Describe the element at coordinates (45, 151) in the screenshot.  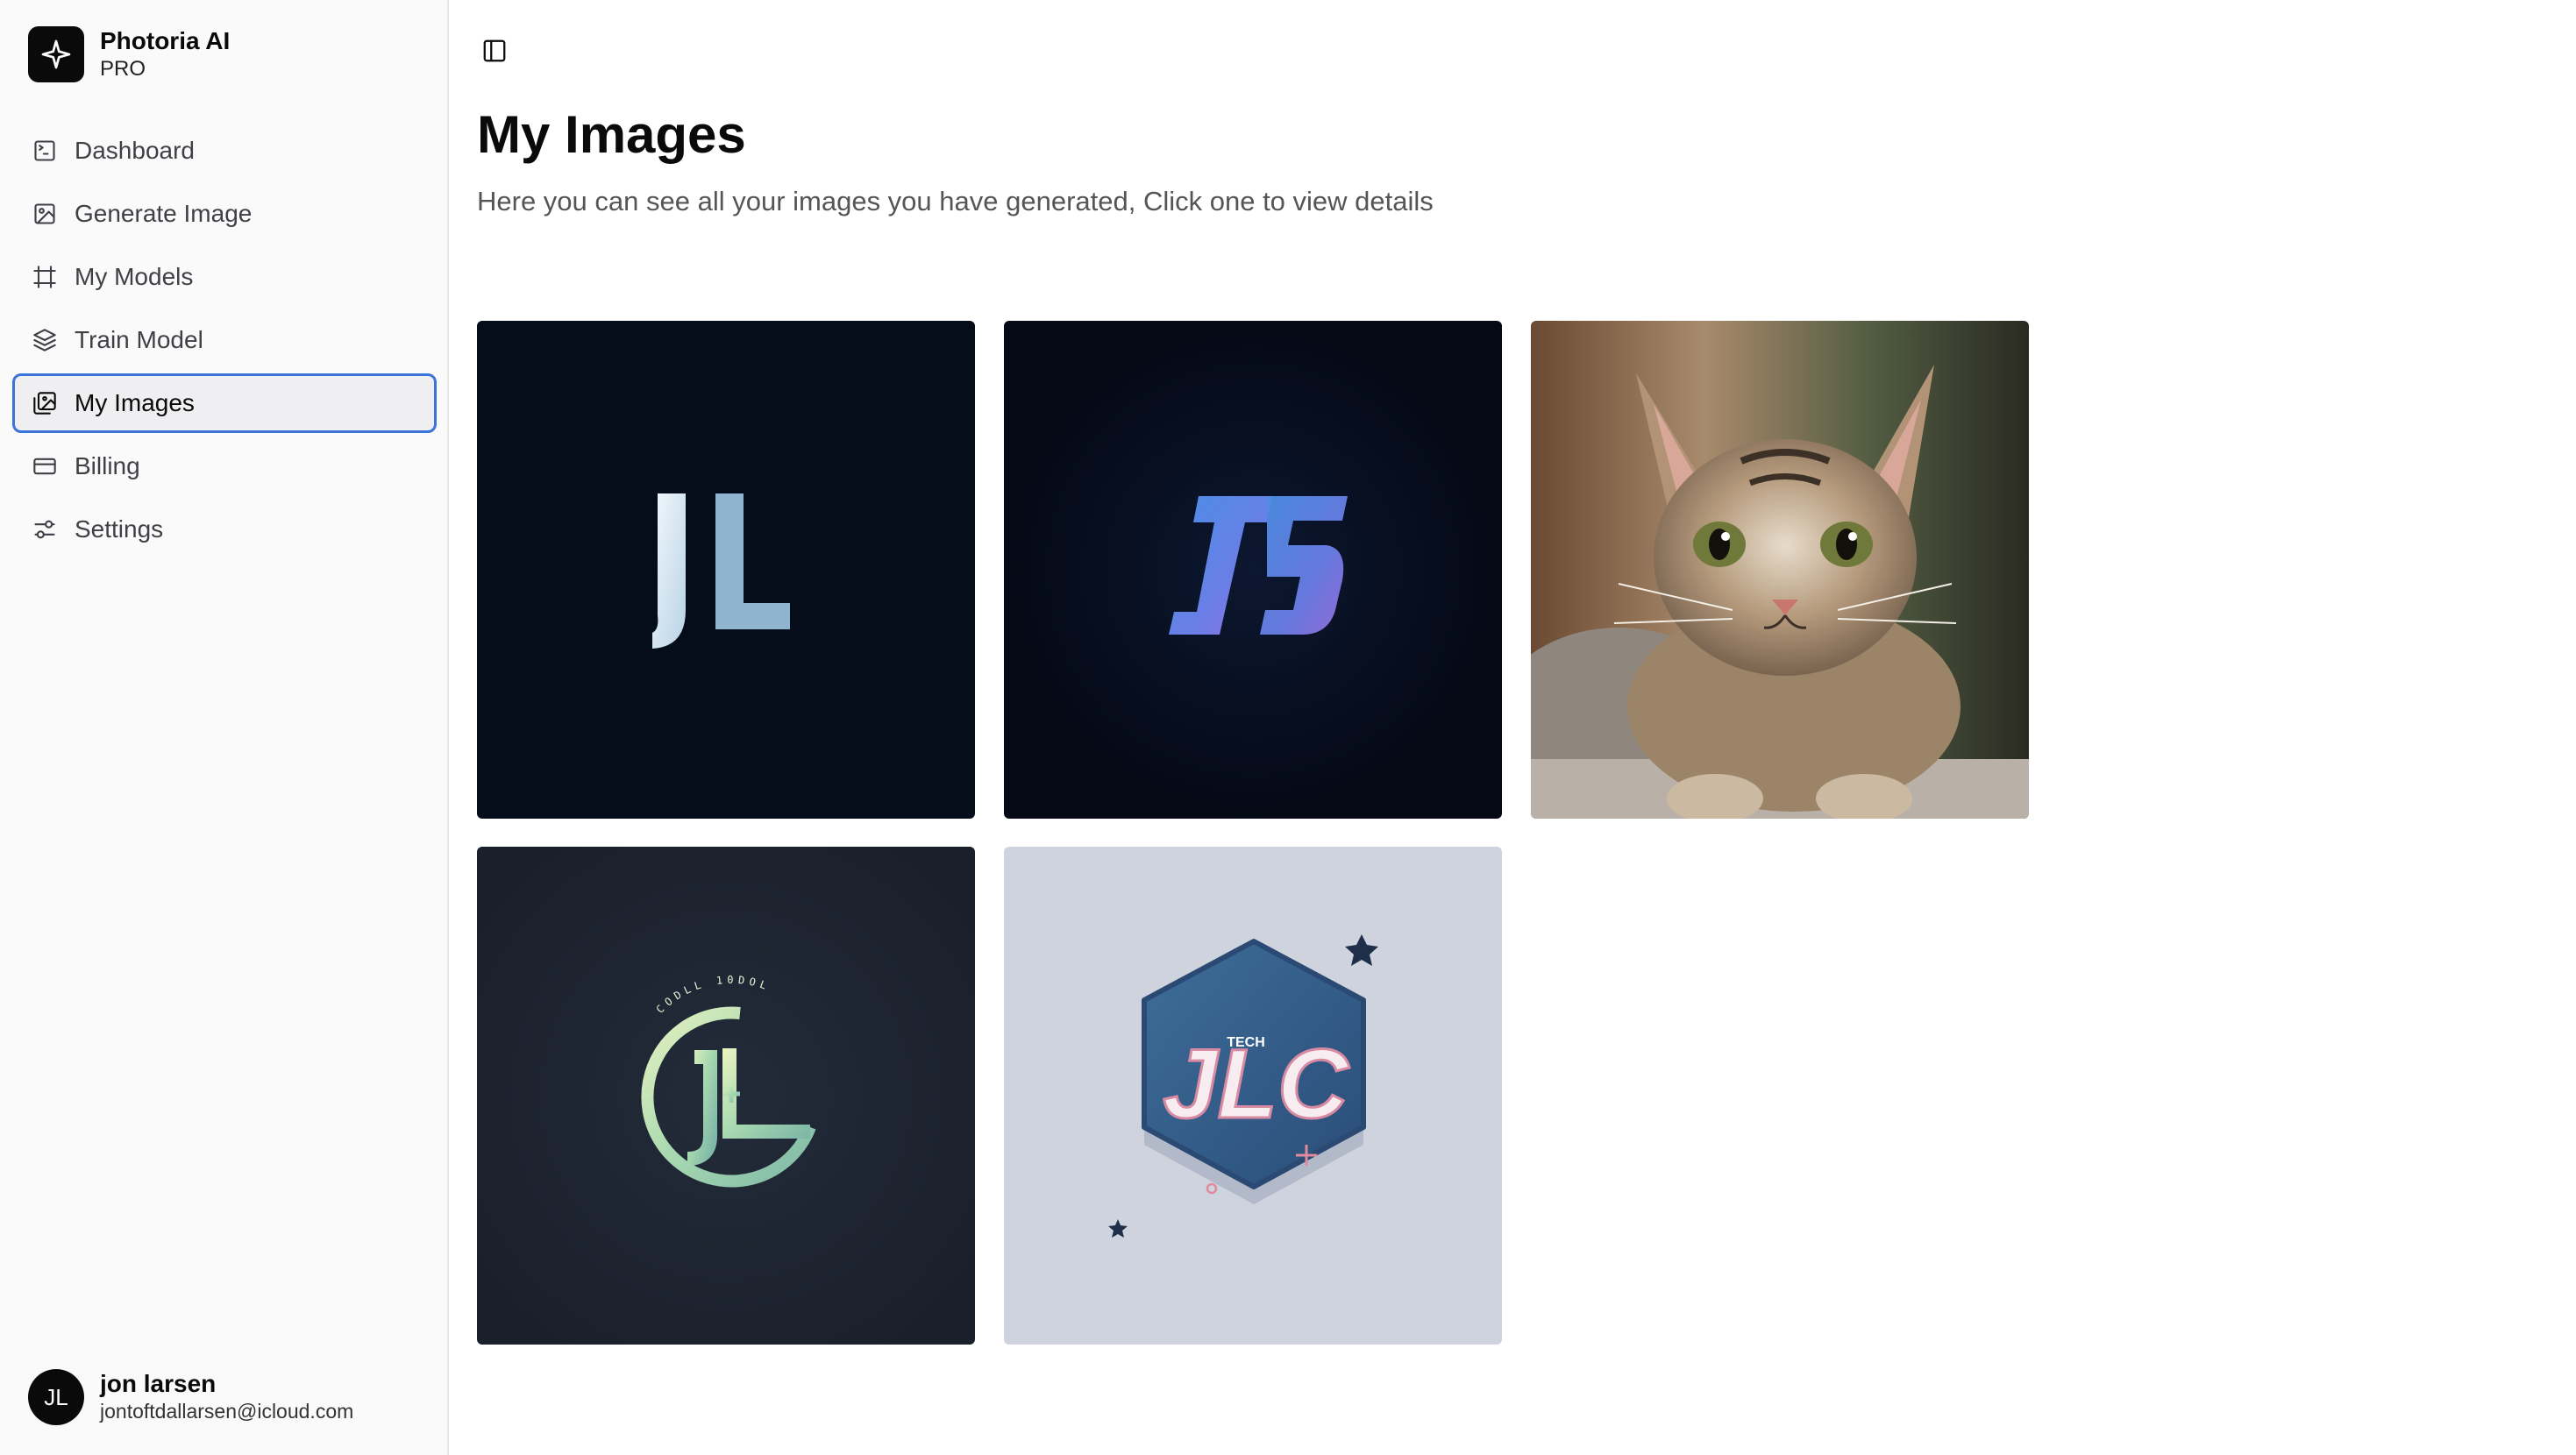
I see `terminal-square-icon` at that location.